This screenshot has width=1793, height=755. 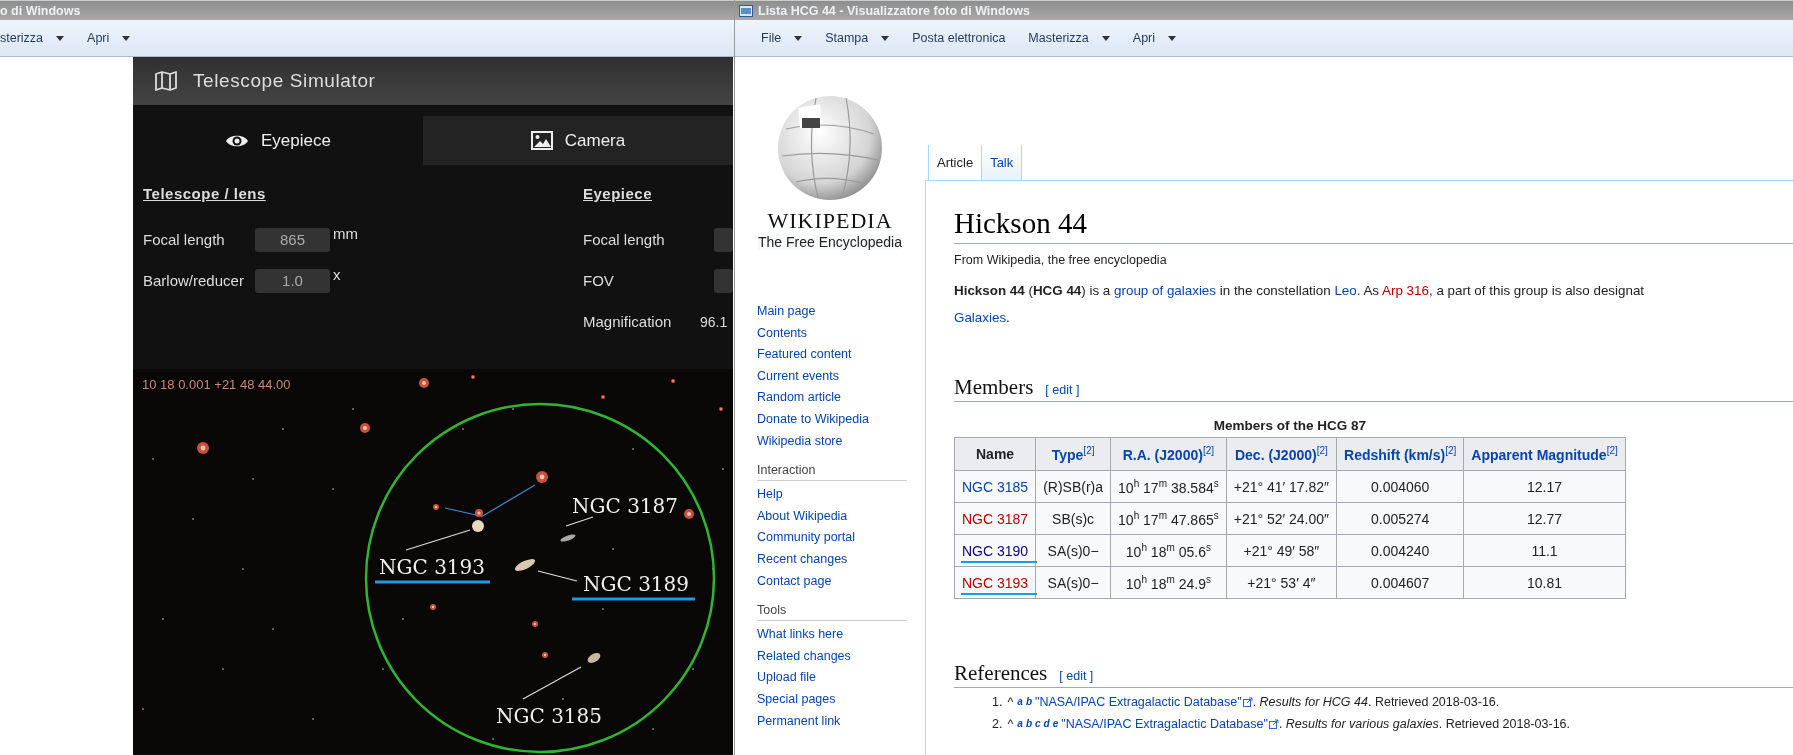 I want to click on section-heading: Members, so click(x=994, y=388).